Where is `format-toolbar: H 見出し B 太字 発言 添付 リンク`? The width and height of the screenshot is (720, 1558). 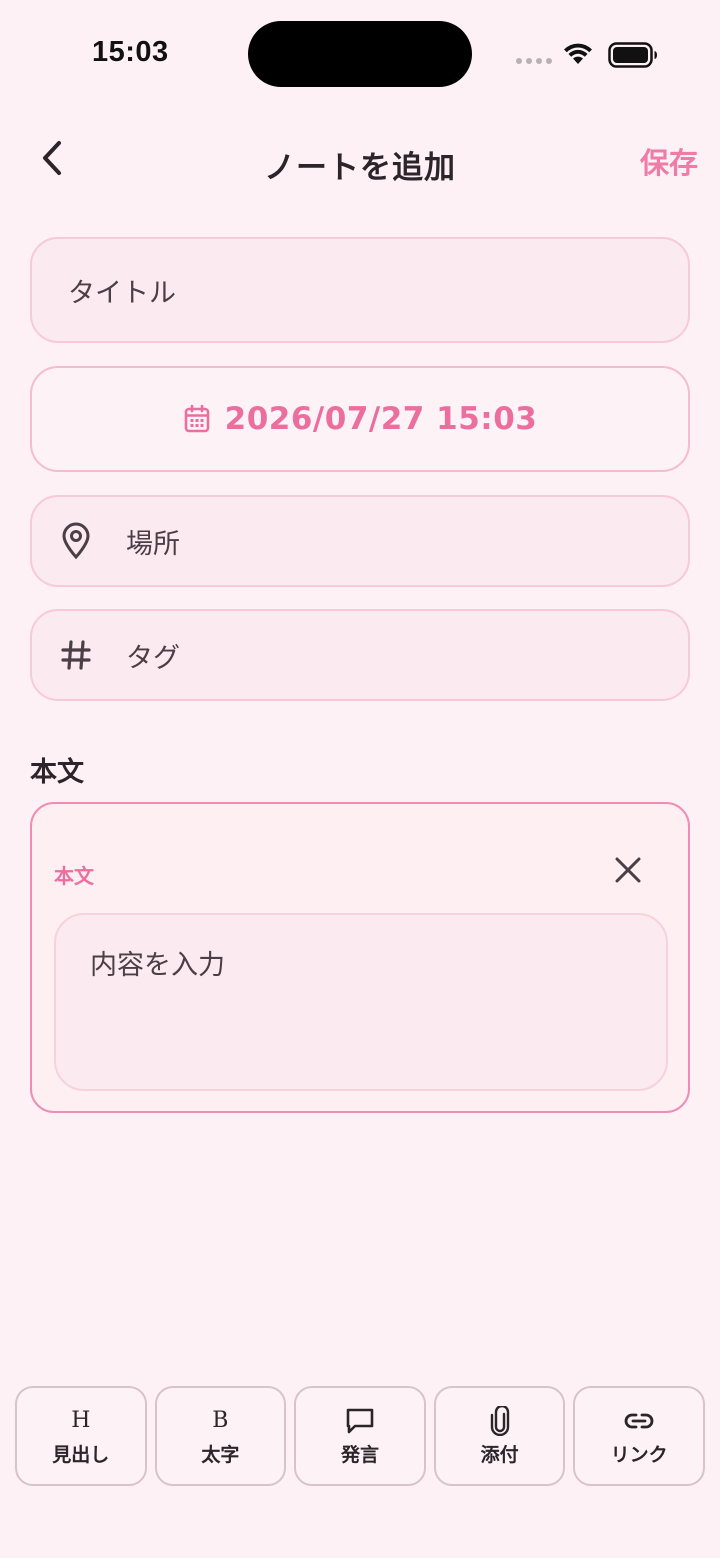 format-toolbar: H 見出し B 太字 発言 添付 リンク is located at coordinates (360, 1436).